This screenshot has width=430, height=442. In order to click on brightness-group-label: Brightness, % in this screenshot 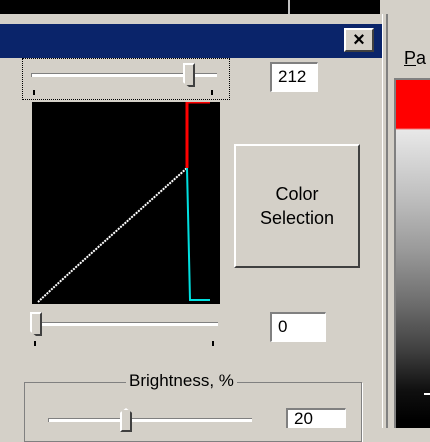, I will do `click(181, 381)`.